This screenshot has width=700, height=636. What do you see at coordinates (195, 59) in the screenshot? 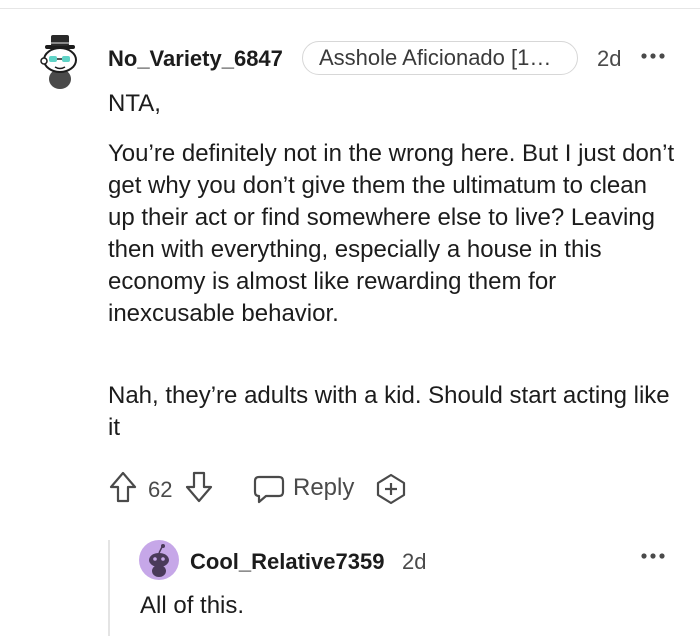
I see `comment-username: No_Variety_6847` at bounding box center [195, 59].